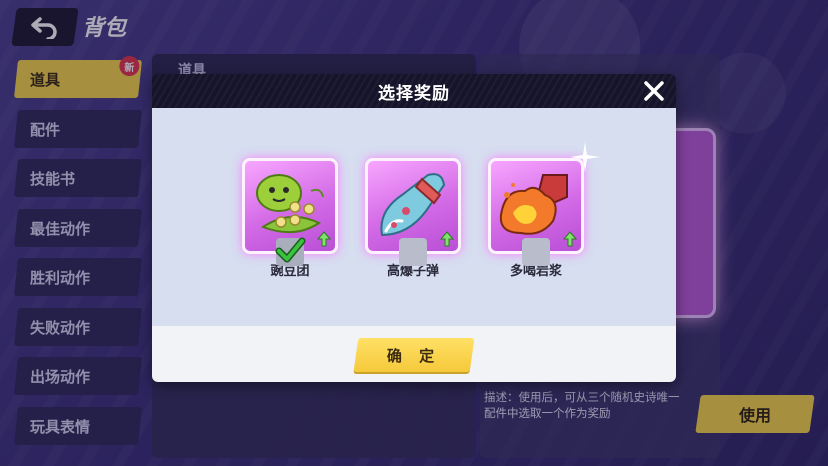  I want to click on sparkle-icon, so click(585, 157).